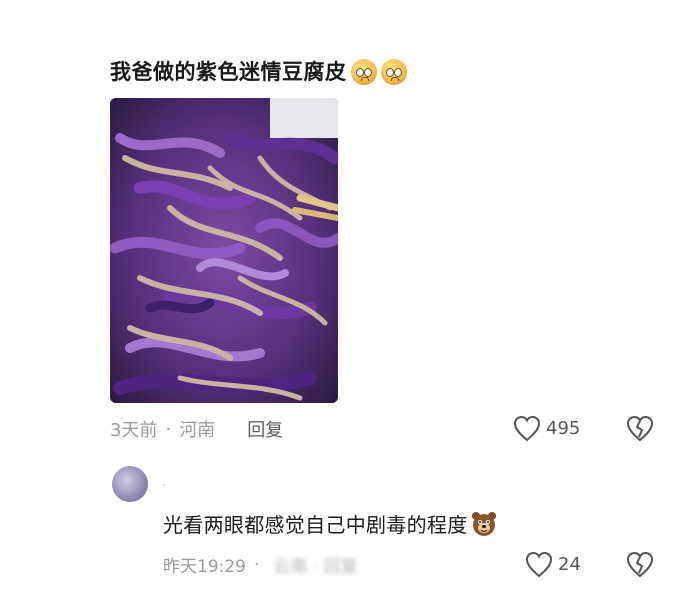 This screenshot has height=590, width=690. What do you see at coordinates (164, 485) in the screenshot?
I see `username-placeholder: ·` at bounding box center [164, 485].